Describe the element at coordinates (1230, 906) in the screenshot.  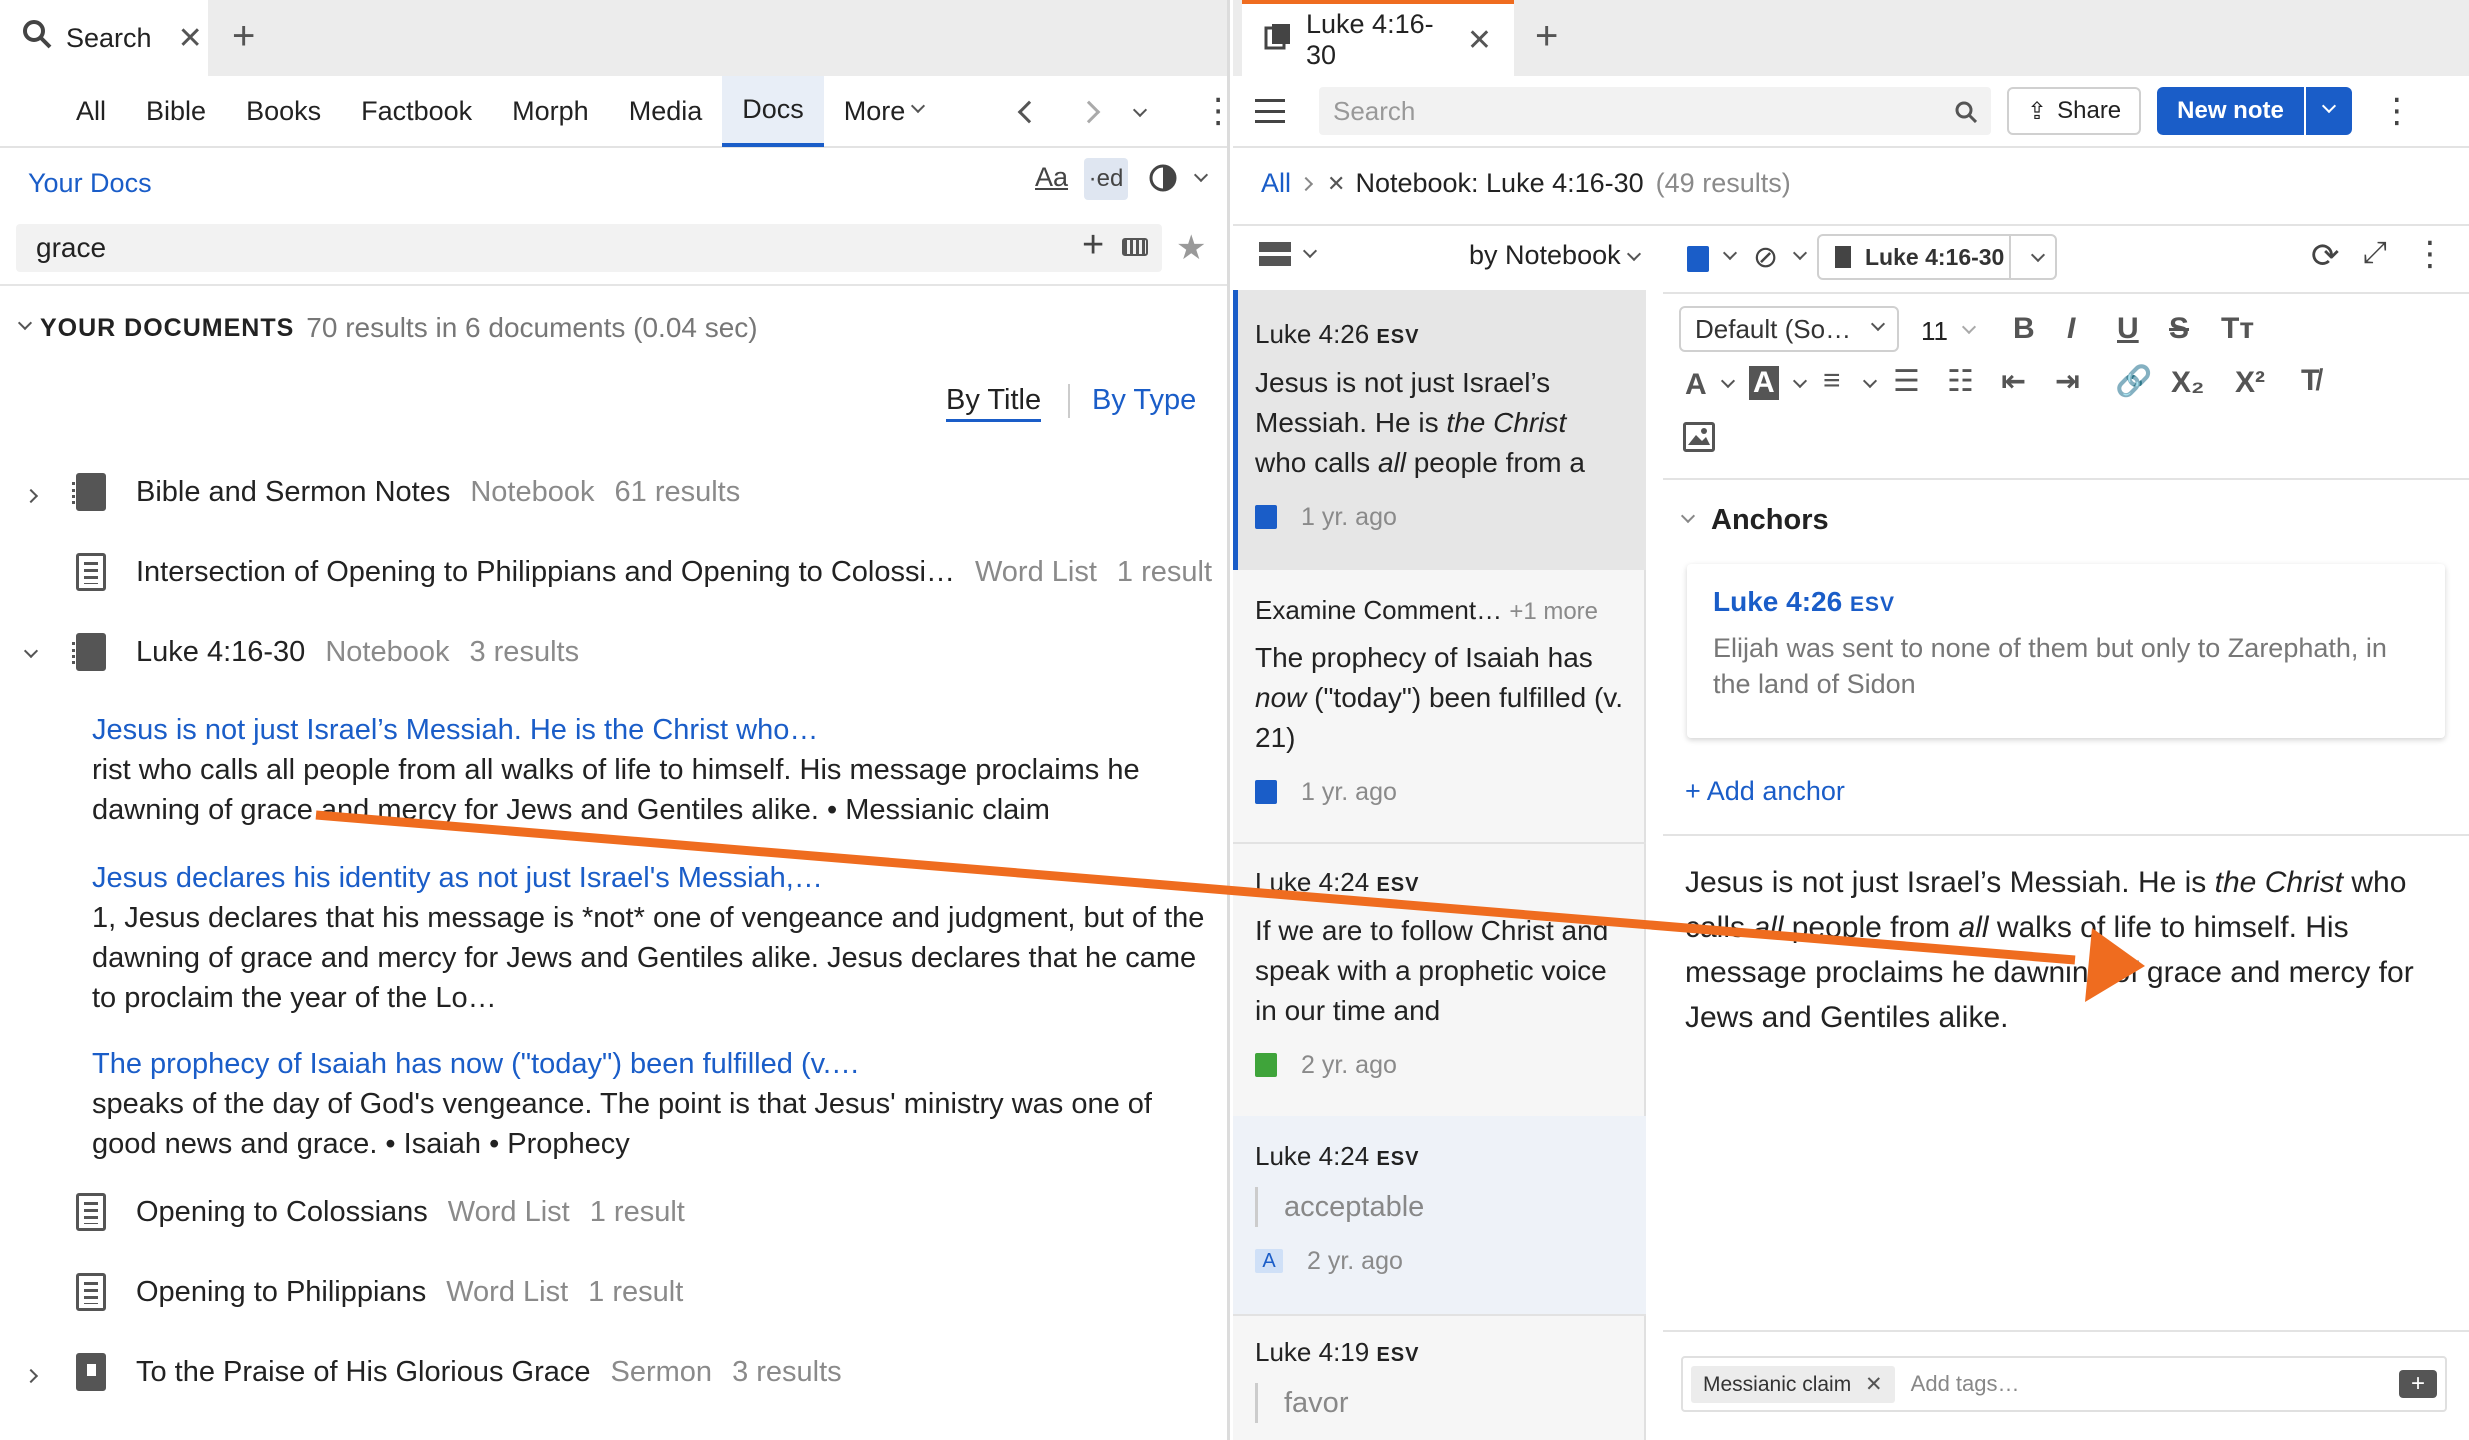
I see `annotation-arrow` at that location.